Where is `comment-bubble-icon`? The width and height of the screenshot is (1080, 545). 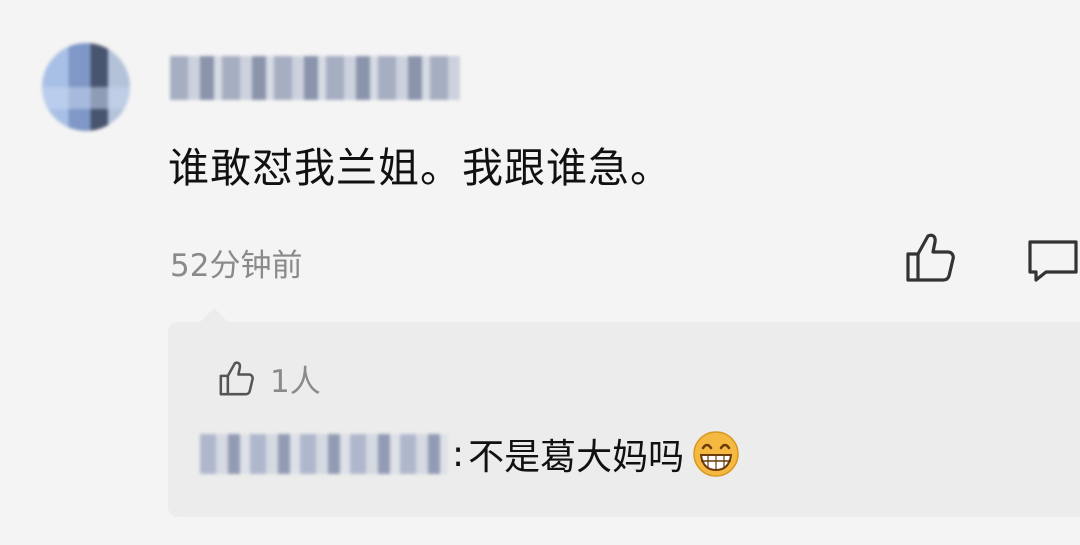 comment-bubble-icon is located at coordinates (1053, 261).